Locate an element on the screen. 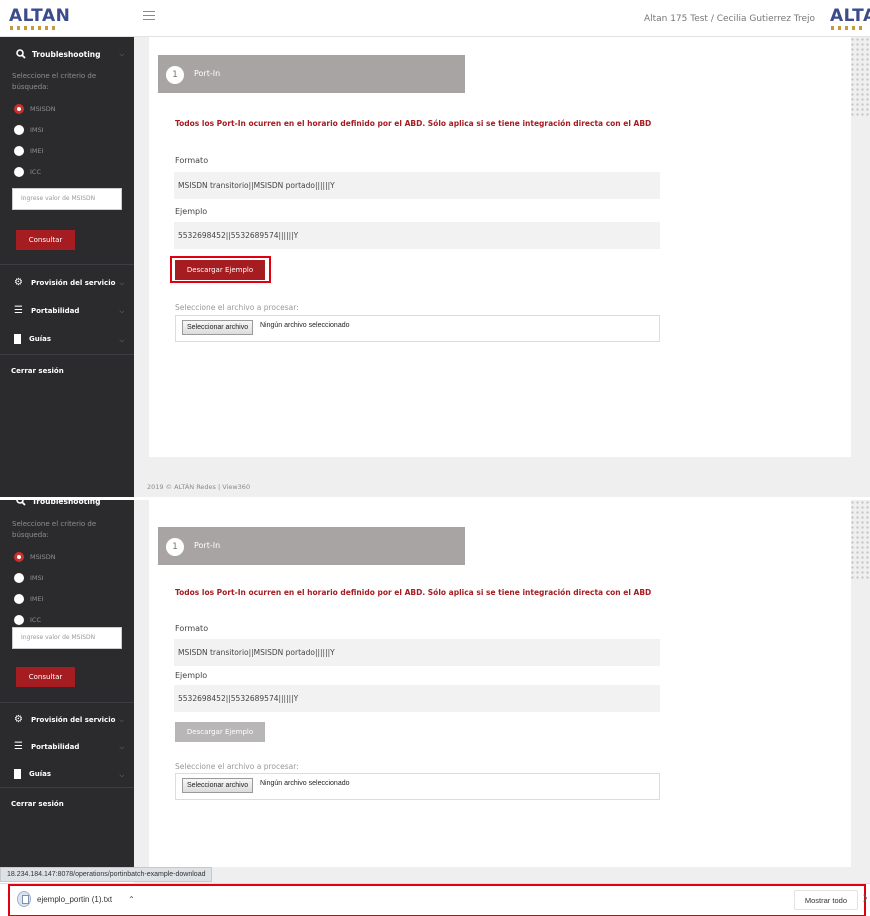 Image resolution: width=870 pixels, height=916 pixels. downloaded-file-name: ejemplo_portin (1).txt is located at coordinates (75, 899).